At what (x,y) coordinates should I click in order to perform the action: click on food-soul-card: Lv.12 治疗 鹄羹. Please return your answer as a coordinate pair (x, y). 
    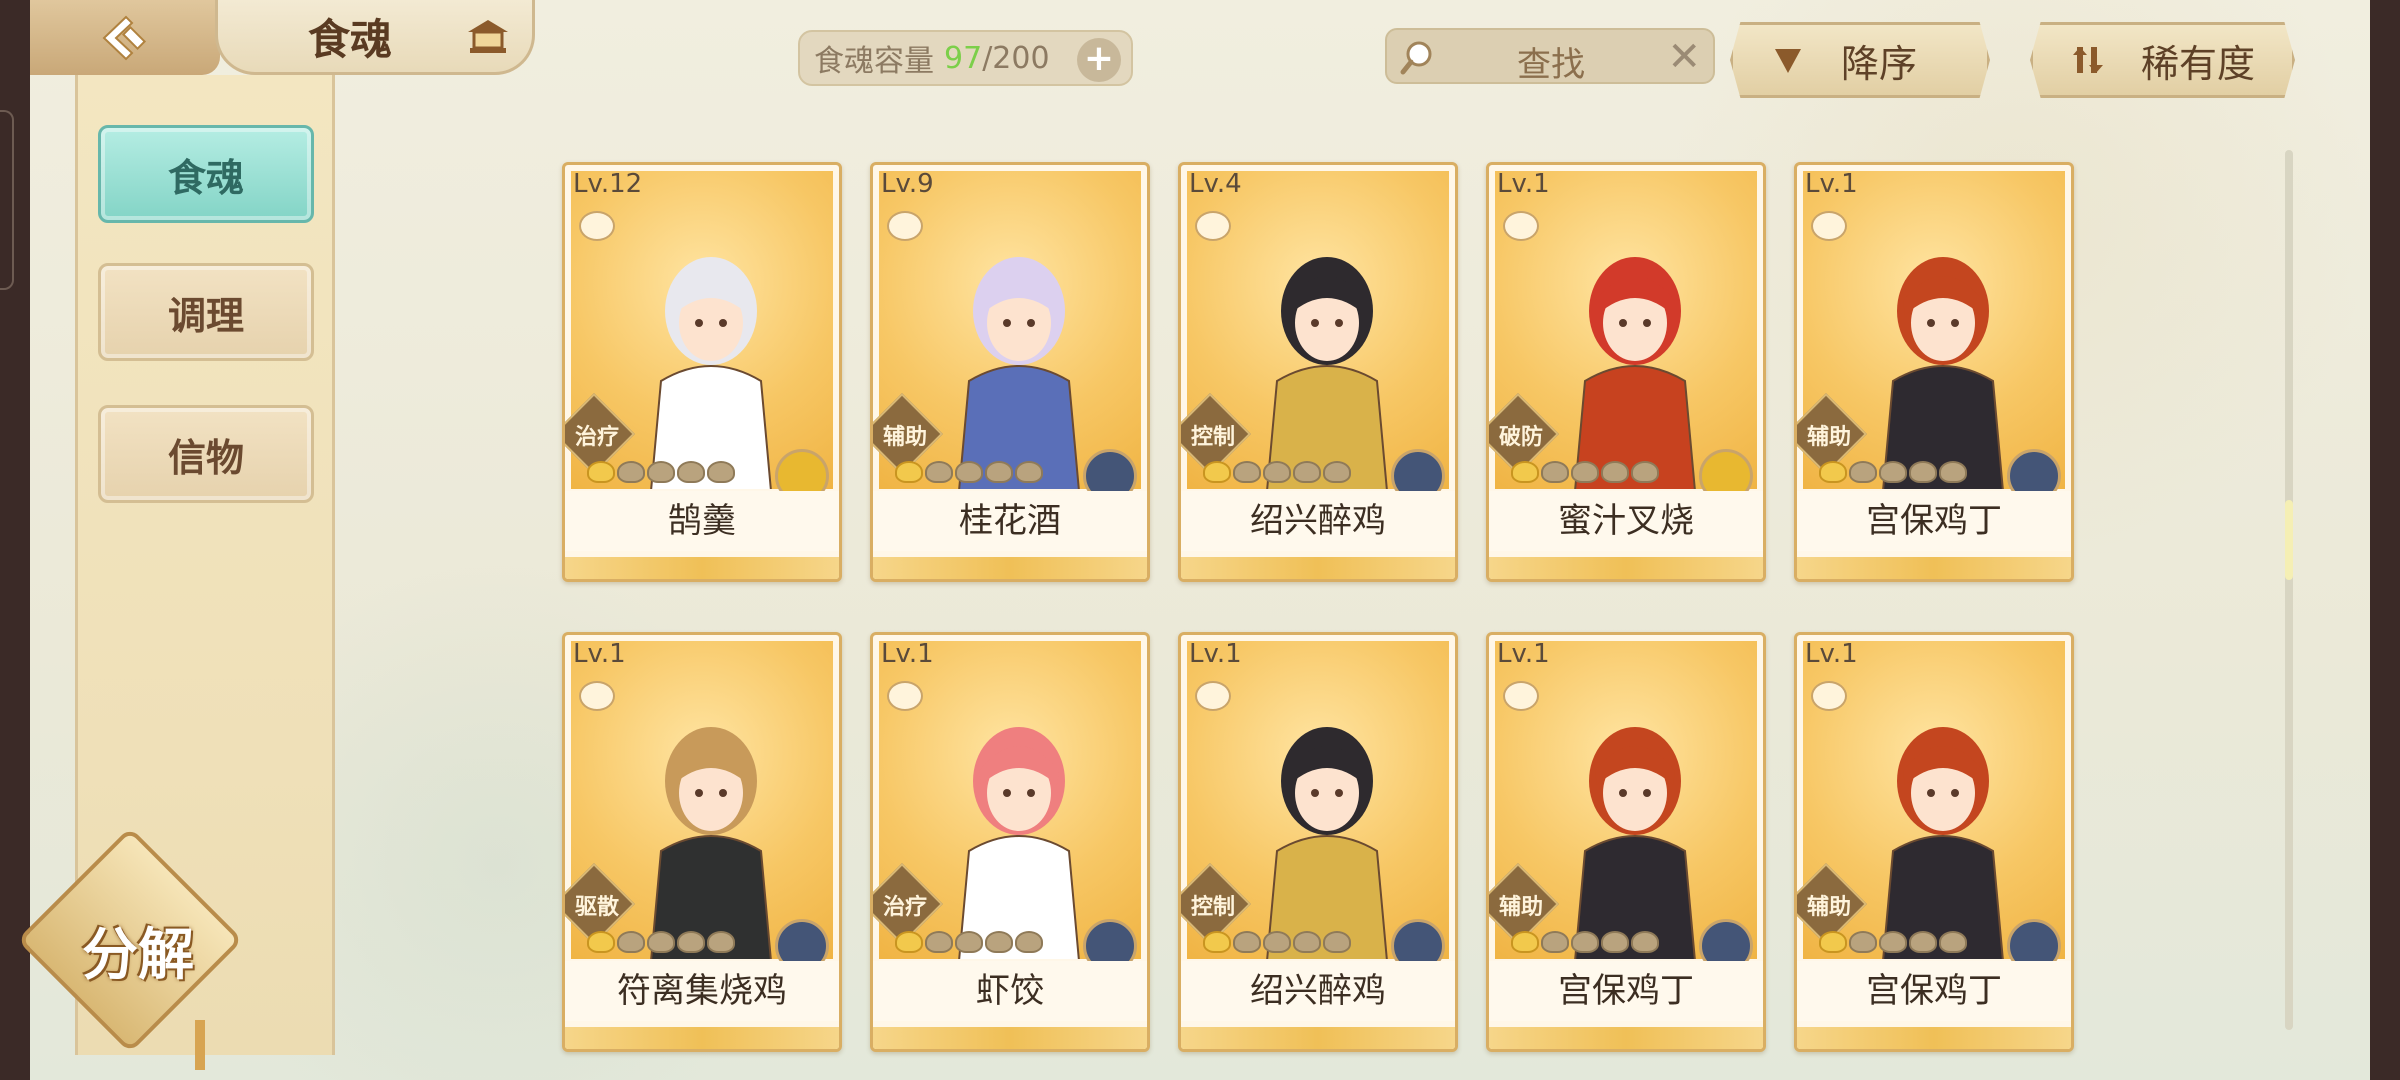
    Looking at the image, I should click on (702, 372).